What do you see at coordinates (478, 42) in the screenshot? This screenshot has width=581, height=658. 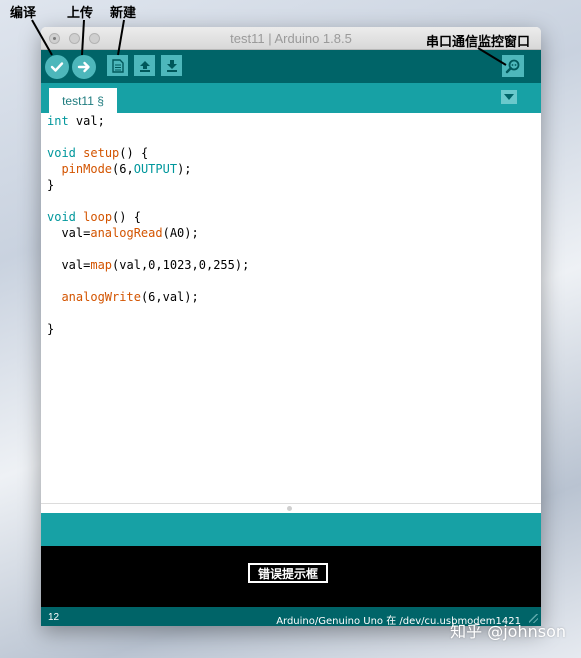 I see `serial-monitor-annotation: 串口通信监控窗口` at bounding box center [478, 42].